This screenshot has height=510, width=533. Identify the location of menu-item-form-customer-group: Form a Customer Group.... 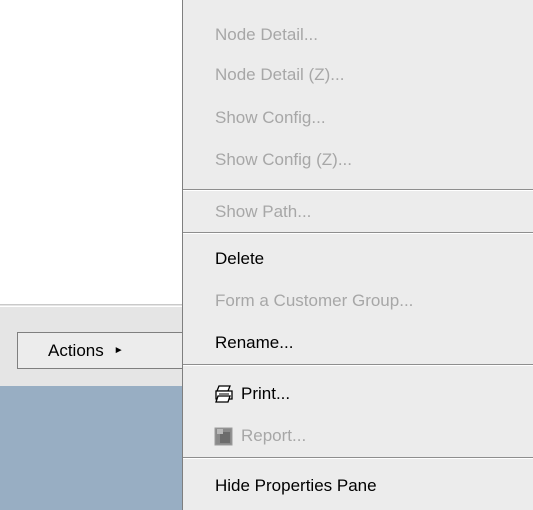
(358, 300).